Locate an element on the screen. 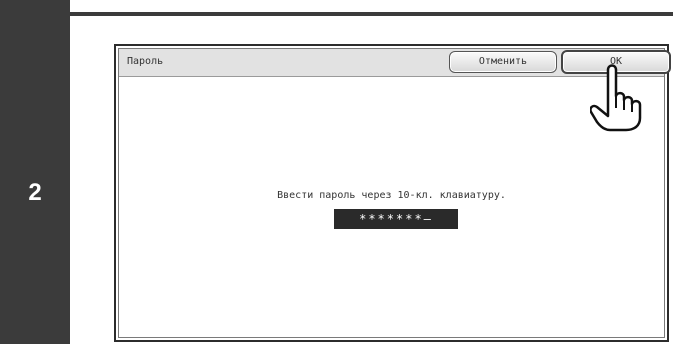  dialog-title-bar: Пароль Отменить OK is located at coordinates (395, 63).